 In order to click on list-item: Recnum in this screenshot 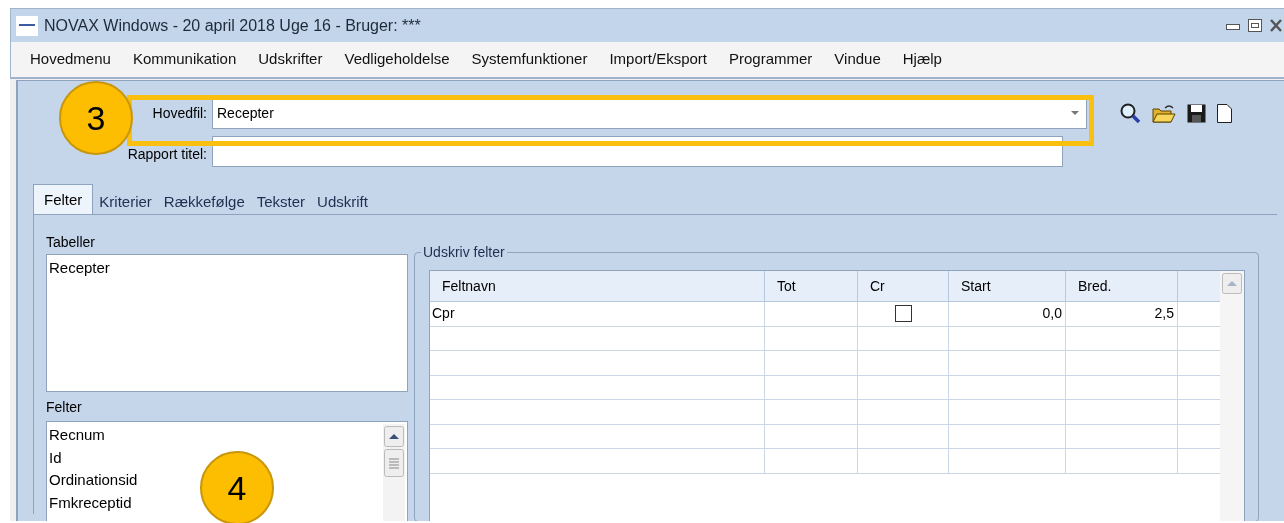, I will do `click(77, 434)`.